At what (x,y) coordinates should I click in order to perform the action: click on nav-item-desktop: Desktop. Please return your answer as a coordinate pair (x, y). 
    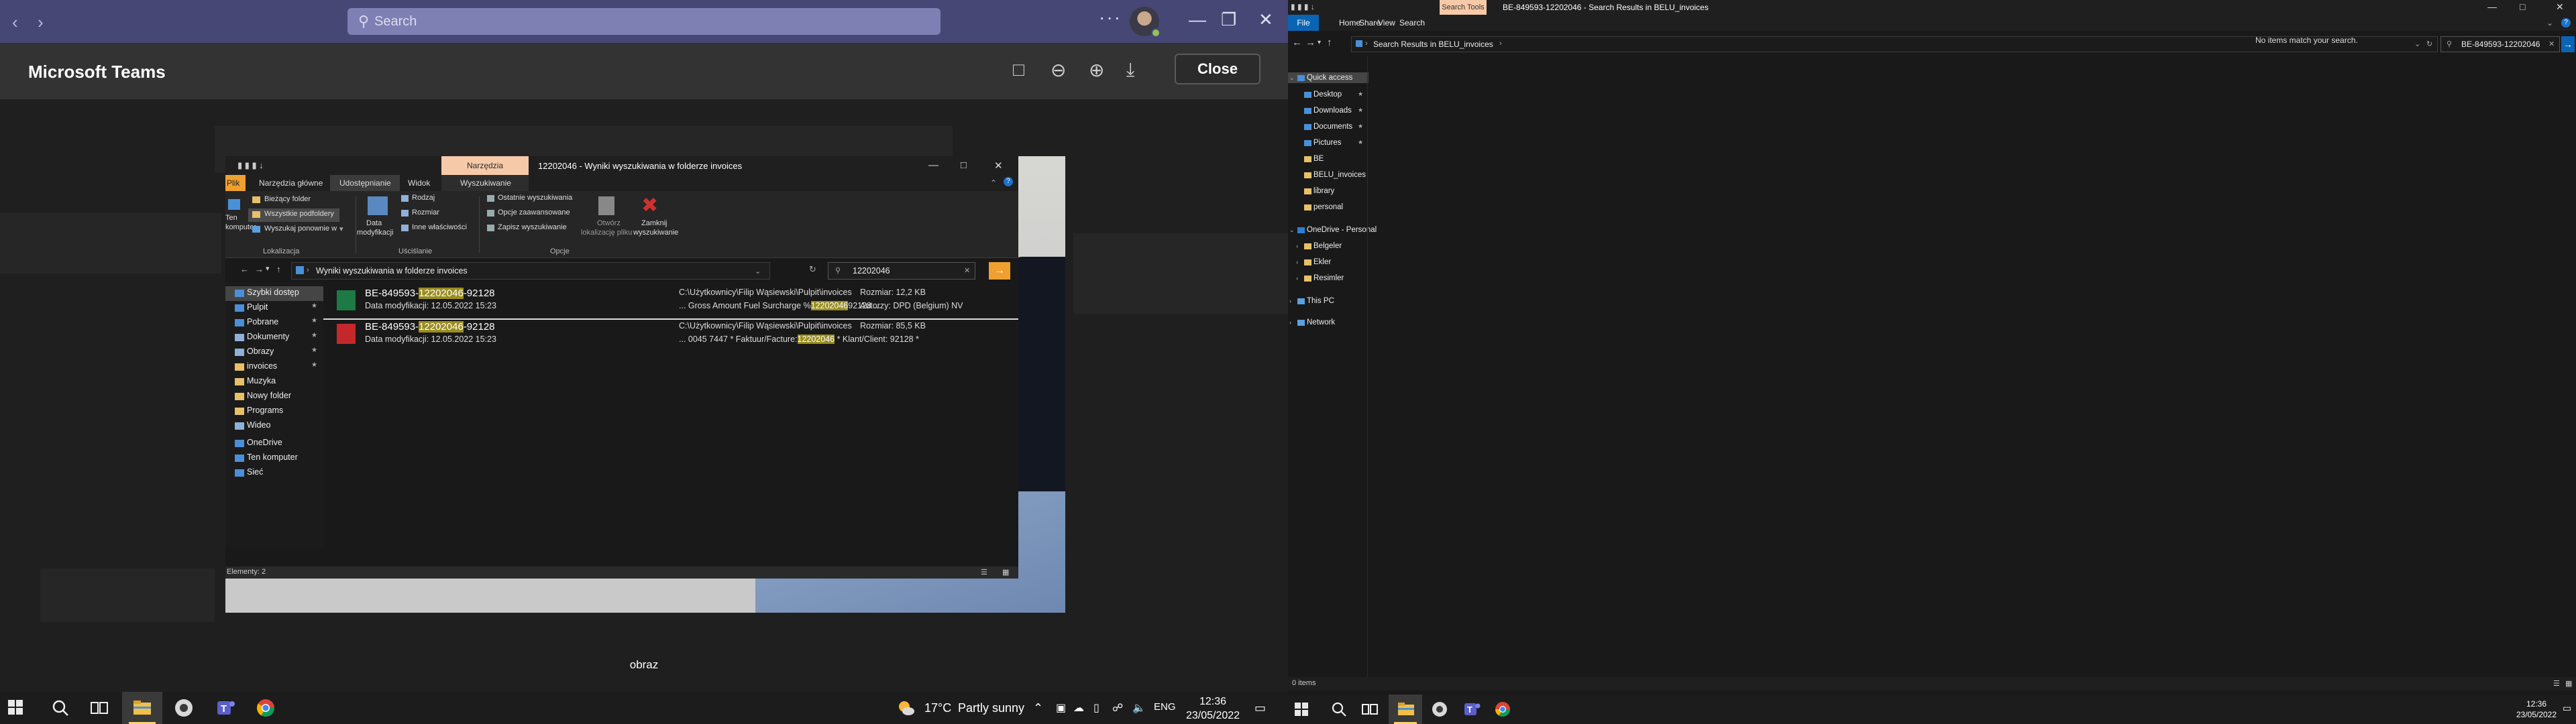
    Looking at the image, I should click on (1327, 95).